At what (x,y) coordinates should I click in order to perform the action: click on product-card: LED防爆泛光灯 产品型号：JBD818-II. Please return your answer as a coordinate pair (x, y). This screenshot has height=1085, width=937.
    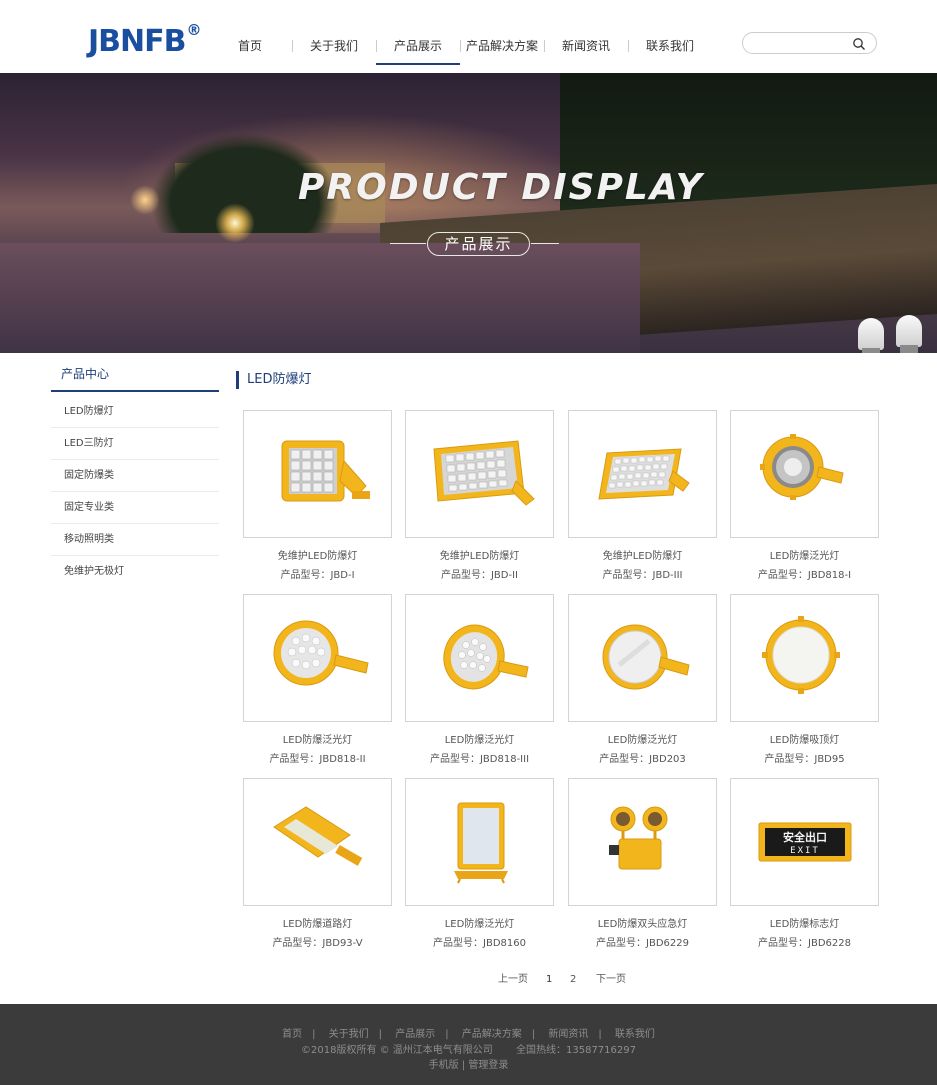
    Looking at the image, I should click on (317, 686).